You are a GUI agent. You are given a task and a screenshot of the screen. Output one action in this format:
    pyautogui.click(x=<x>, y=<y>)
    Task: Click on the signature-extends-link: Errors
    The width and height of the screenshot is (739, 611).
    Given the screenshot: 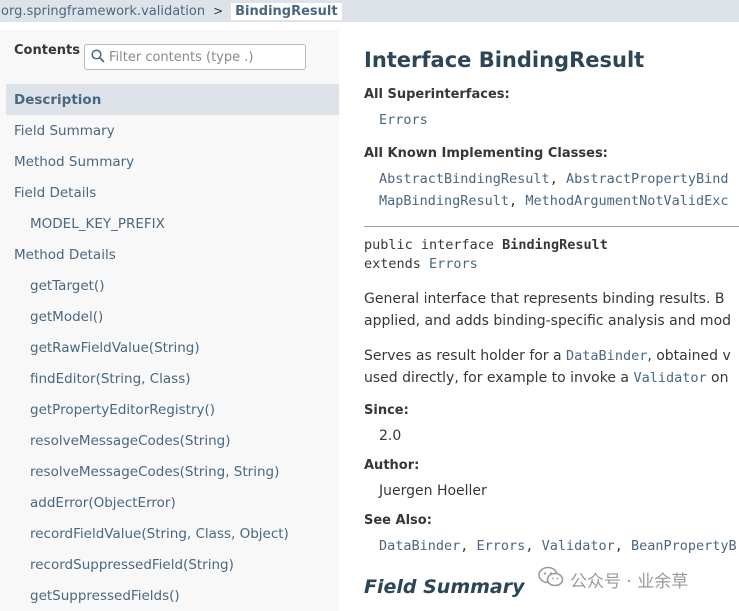 What is the action you would take?
    pyautogui.click(x=453, y=264)
    